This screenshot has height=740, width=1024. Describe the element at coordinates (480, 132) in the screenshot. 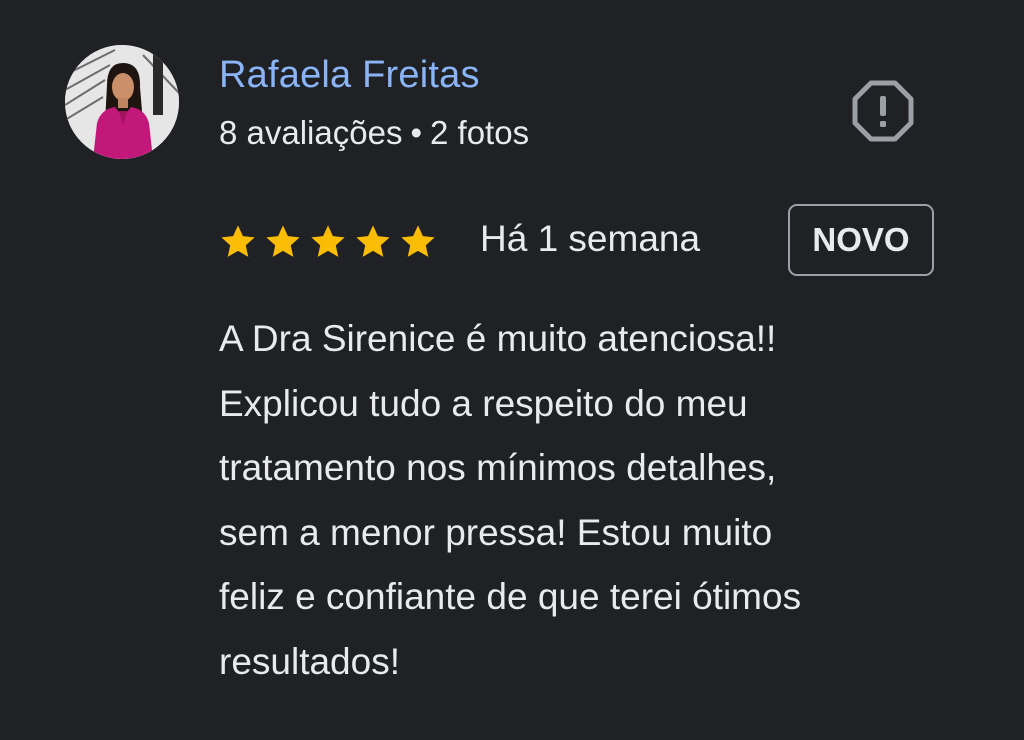

I see `photo-count: 2 fotos` at that location.